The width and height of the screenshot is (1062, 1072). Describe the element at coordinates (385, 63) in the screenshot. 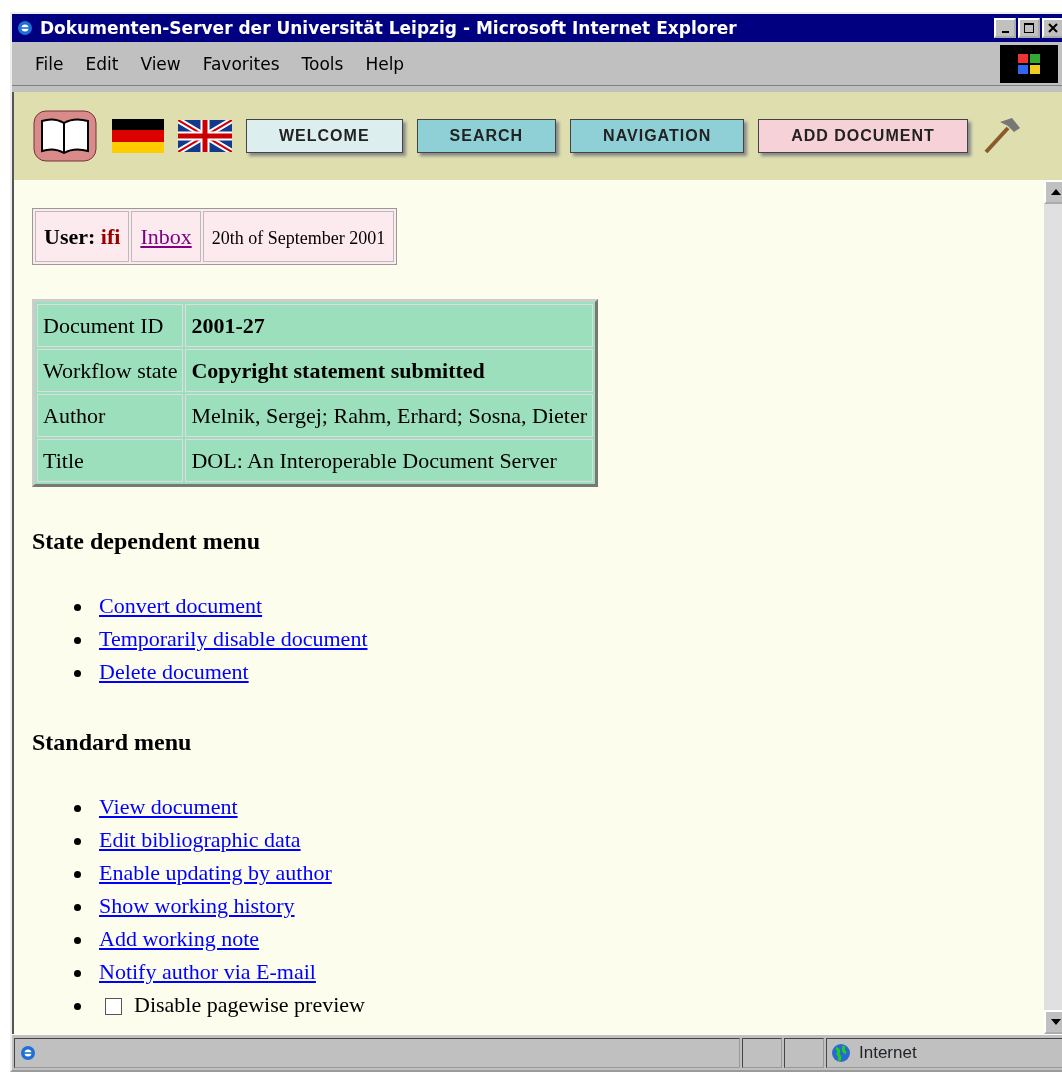

I see `menu-item: Help` at that location.